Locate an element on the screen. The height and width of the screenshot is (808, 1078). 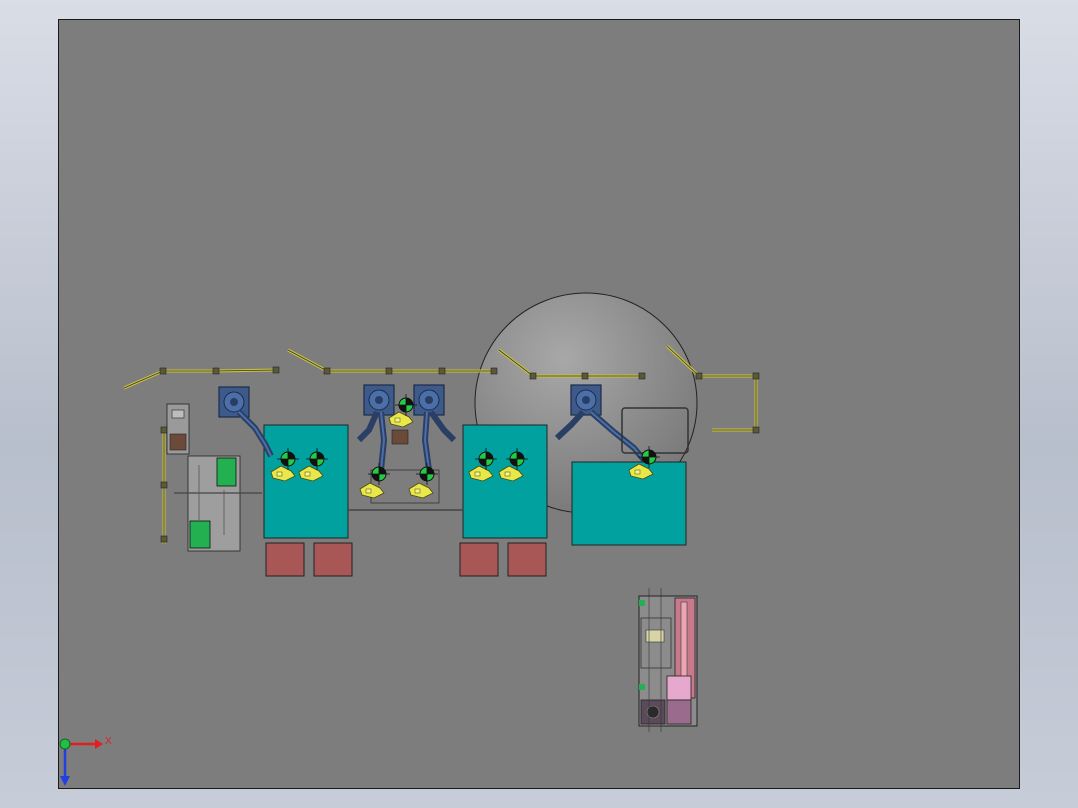
pallets is located at coordinates (406, 559).